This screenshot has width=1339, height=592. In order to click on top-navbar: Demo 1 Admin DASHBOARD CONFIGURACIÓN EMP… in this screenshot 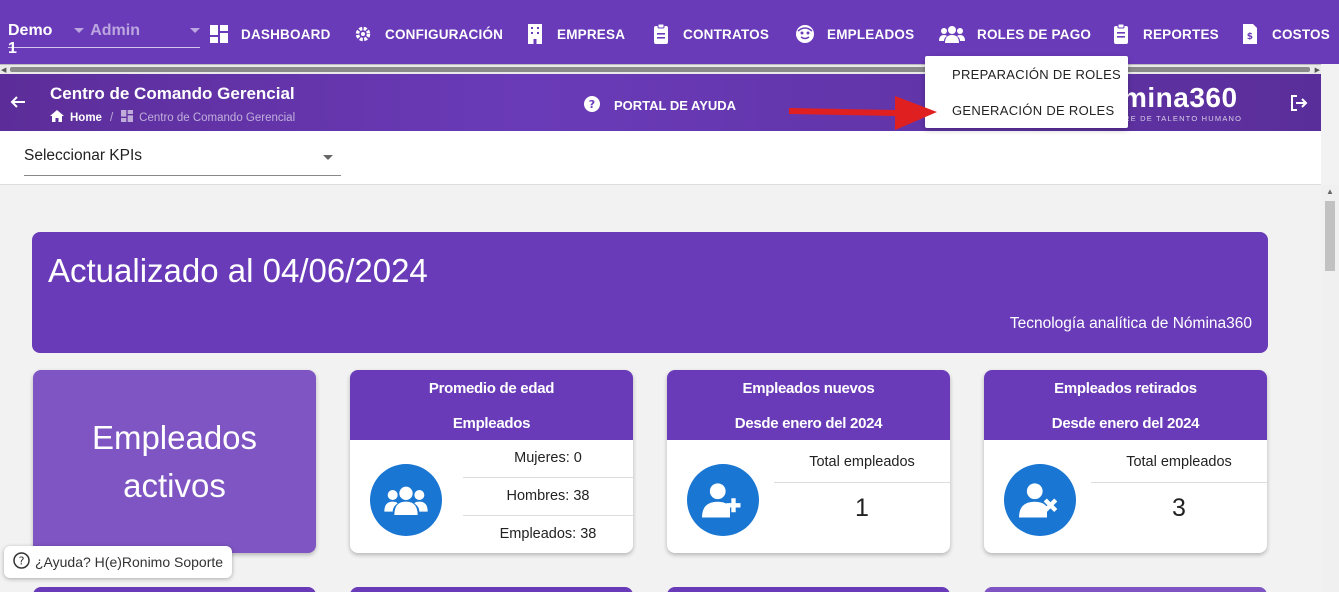, I will do `click(669, 32)`.